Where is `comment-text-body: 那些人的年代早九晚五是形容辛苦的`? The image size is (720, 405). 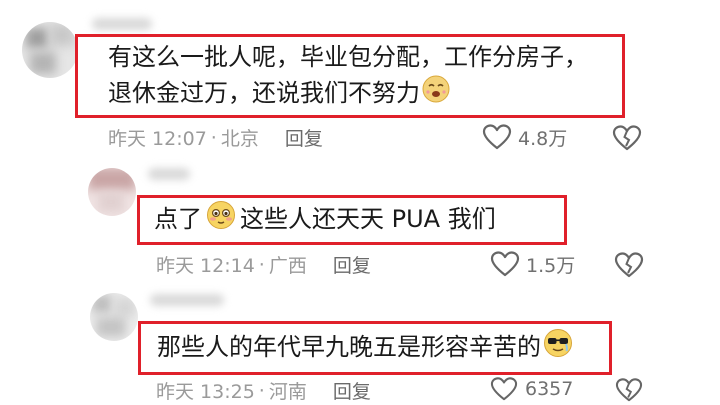 comment-text-body: 那些人的年代早九晚五是形容辛苦的 is located at coordinates (349, 347).